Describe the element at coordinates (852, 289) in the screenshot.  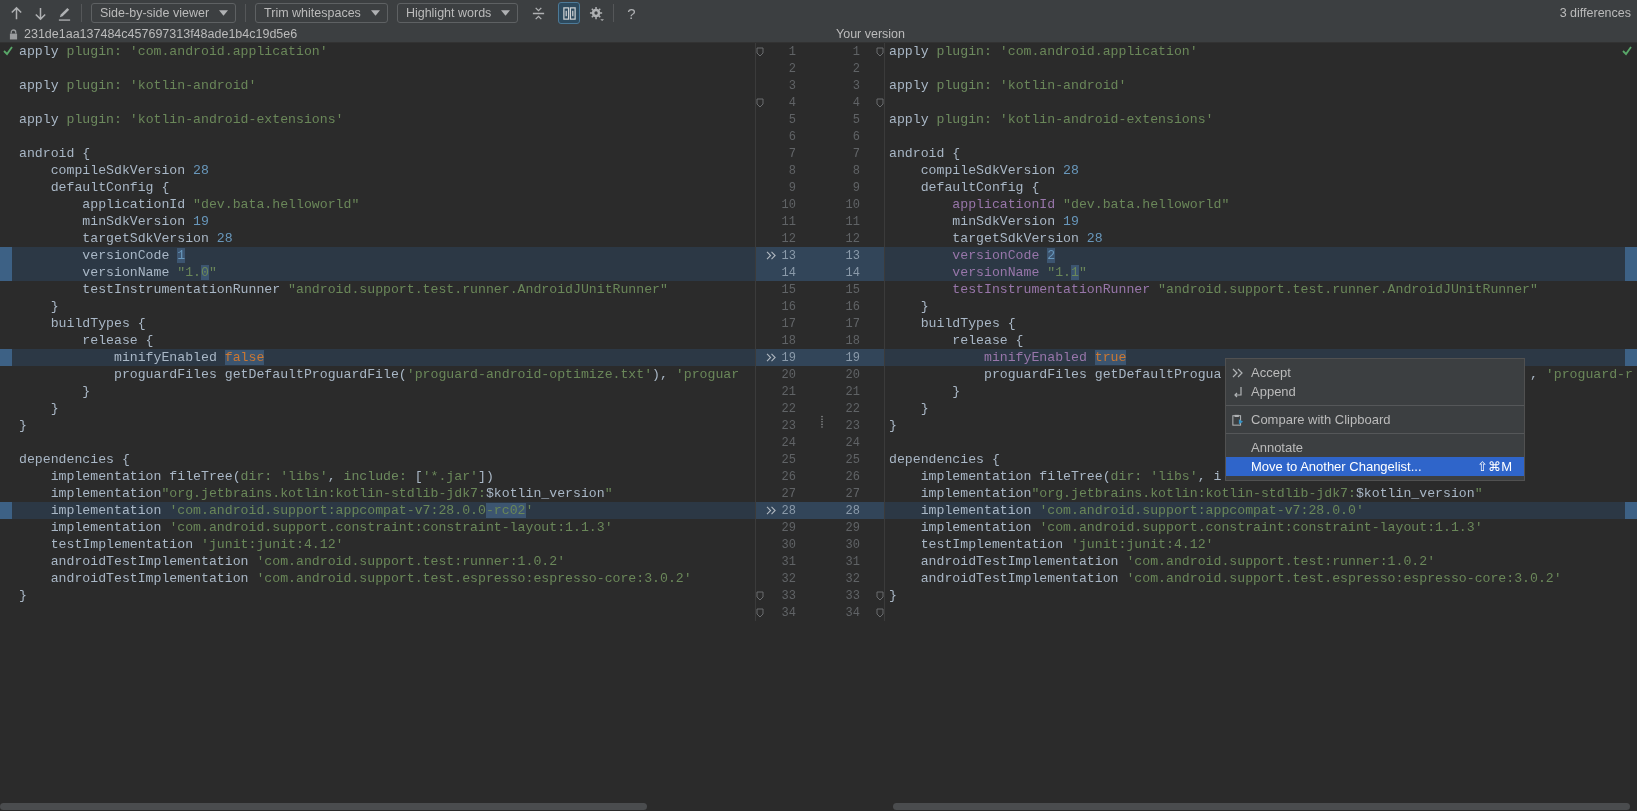
I see `line-number: 15` at that location.